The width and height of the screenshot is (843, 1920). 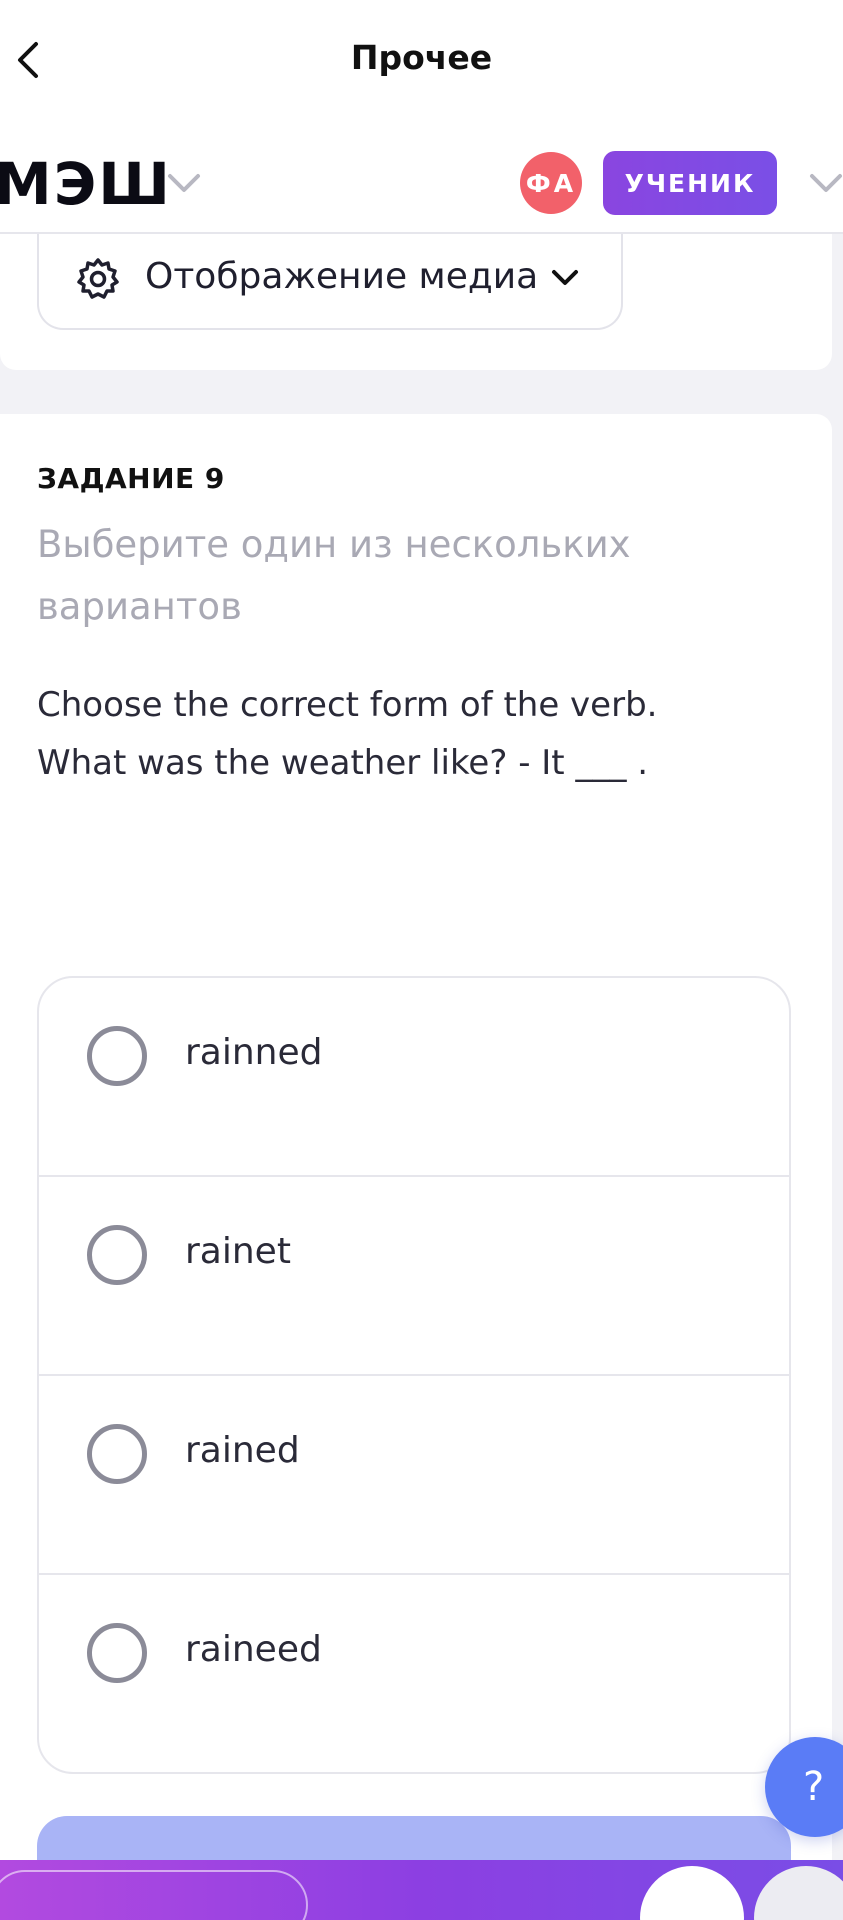 I want to click on role-badge: УЧЕНИК, so click(x=690, y=183).